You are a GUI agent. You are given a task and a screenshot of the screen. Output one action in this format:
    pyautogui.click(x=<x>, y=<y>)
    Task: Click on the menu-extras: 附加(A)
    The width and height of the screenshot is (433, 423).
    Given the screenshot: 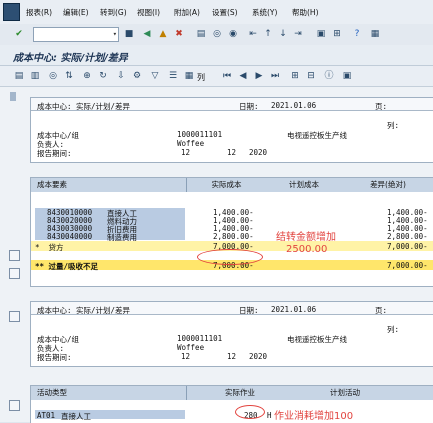 What is the action you would take?
    pyautogui.click(x=187, y=12)
    